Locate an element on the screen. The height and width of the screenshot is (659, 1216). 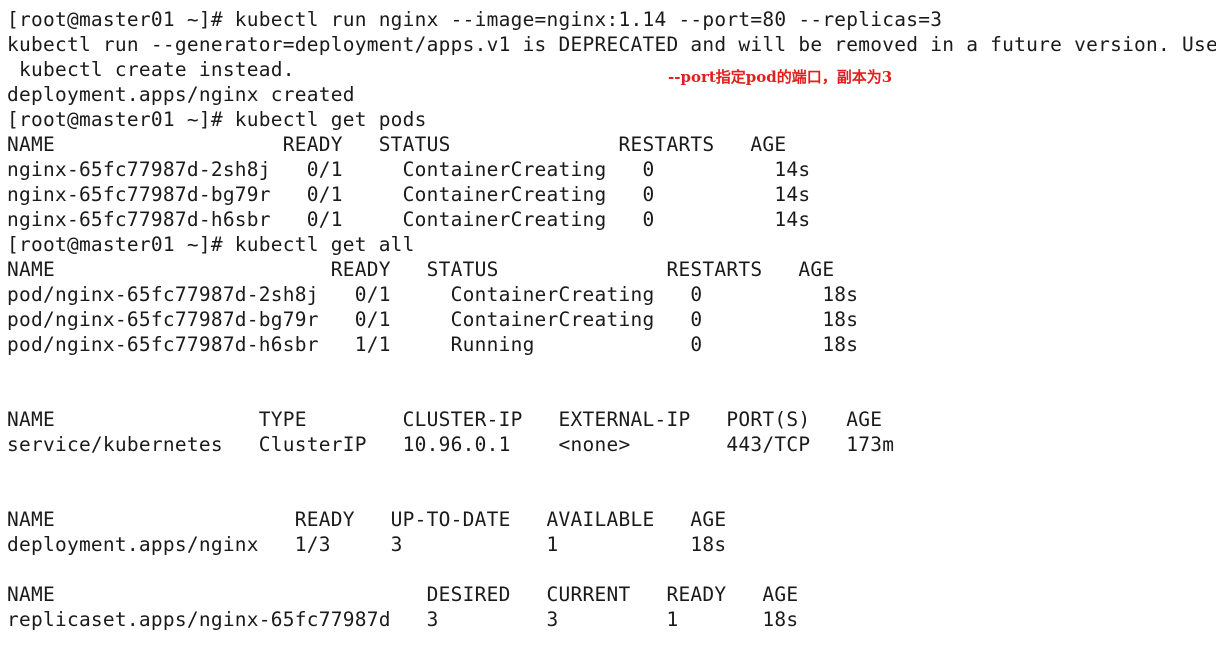
annotation-note: --port指定pod的端口，副本为3 is located at coordinates (780, 77).